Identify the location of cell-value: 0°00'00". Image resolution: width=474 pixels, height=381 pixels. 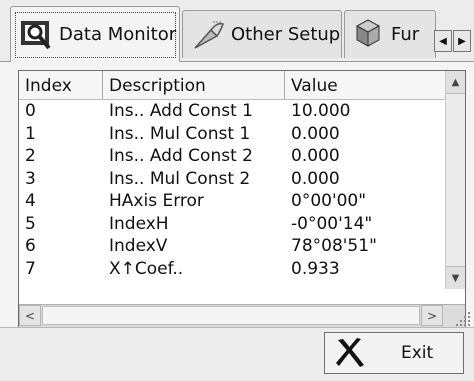
(329, 201).